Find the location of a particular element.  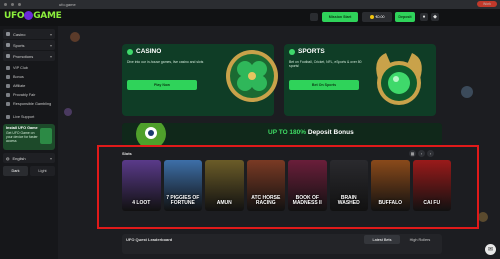

slot-game-title: ATC HORSE RACING is located at coordinates (266, 200).